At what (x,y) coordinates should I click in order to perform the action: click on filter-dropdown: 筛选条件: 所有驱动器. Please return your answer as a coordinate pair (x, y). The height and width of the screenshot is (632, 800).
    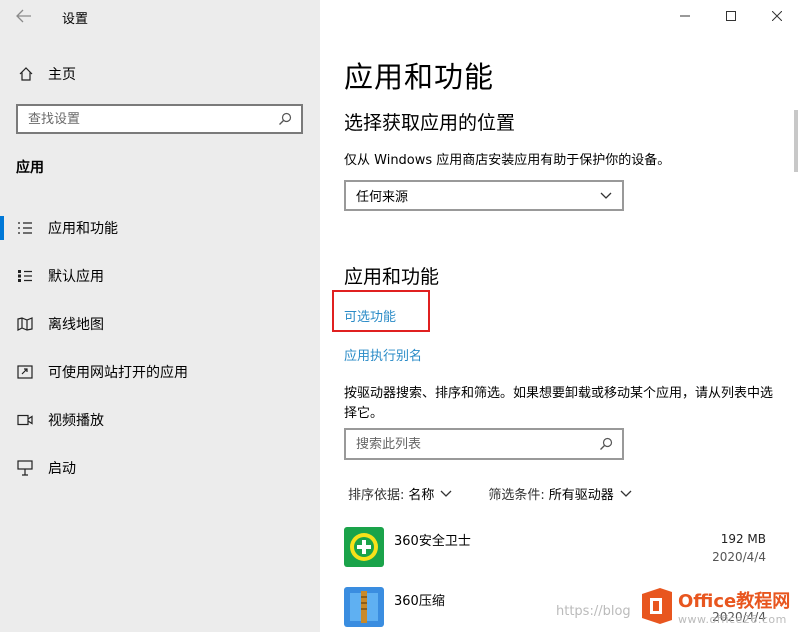
    Looking at the image, I should click on (560, 493).